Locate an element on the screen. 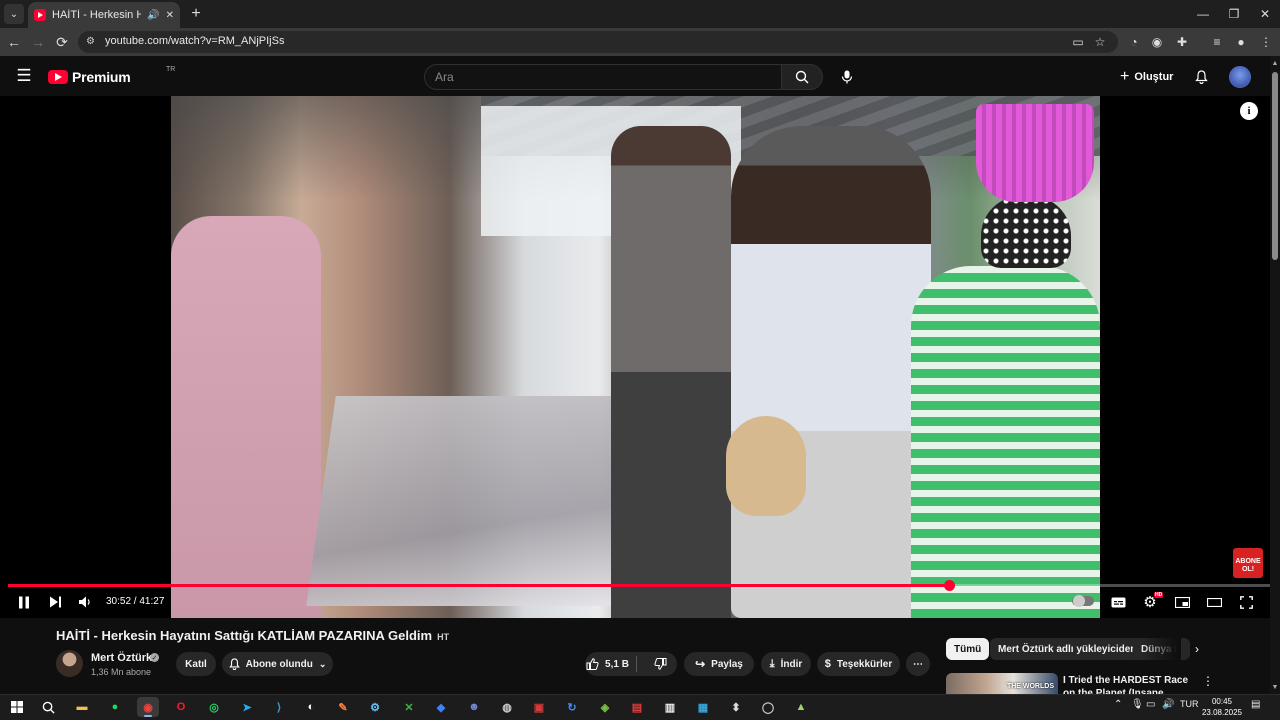 Image resolution: width=1280 pixels, height=720 pixels. app-blue-icon: ◆ is located at coordinates (441, 707).